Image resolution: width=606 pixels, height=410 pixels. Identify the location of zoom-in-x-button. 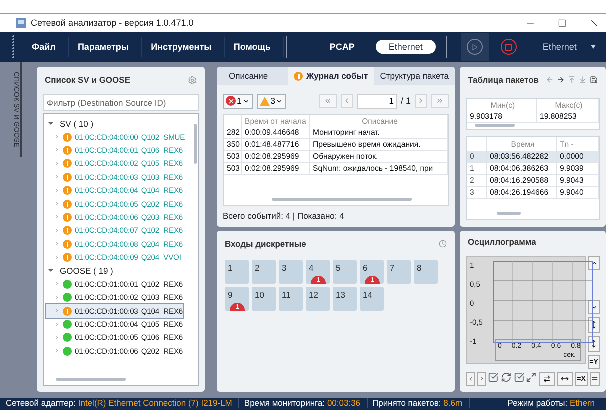
(547, 379).